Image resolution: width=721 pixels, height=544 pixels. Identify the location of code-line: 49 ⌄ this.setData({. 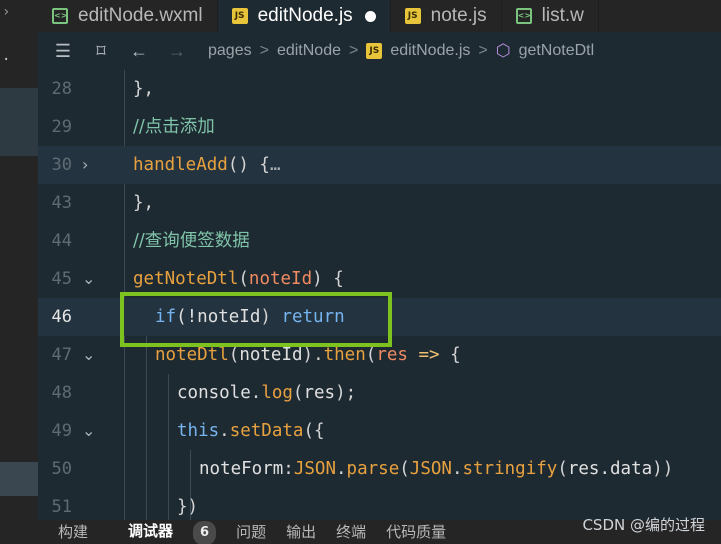
(379, 431).